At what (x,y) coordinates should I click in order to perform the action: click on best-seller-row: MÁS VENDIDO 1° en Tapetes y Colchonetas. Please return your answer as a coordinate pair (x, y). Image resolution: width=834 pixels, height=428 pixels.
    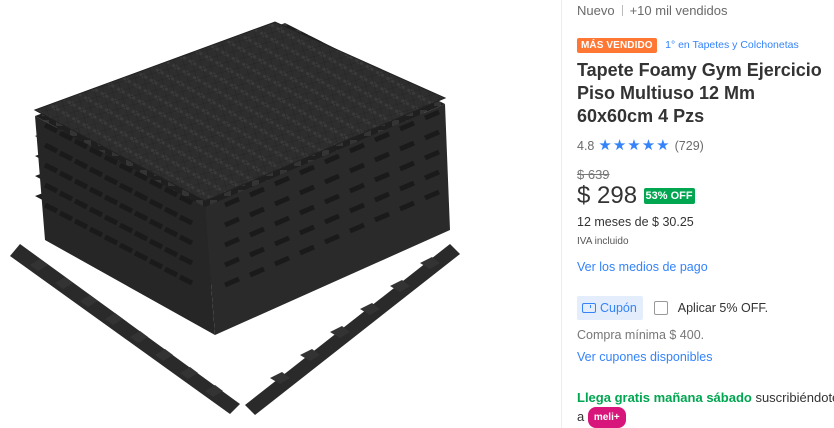
    Looking at the image, I should click on (688, 44).